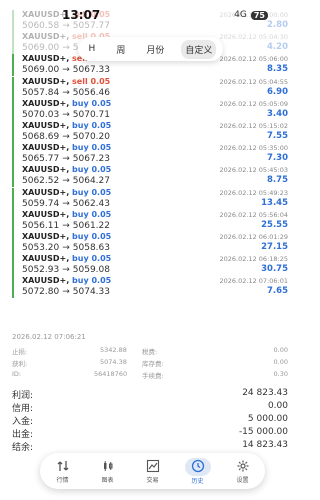 The width and height of the screenshot is (320, 500). I want to click on summary-label: 出金:, so click(23, 435).